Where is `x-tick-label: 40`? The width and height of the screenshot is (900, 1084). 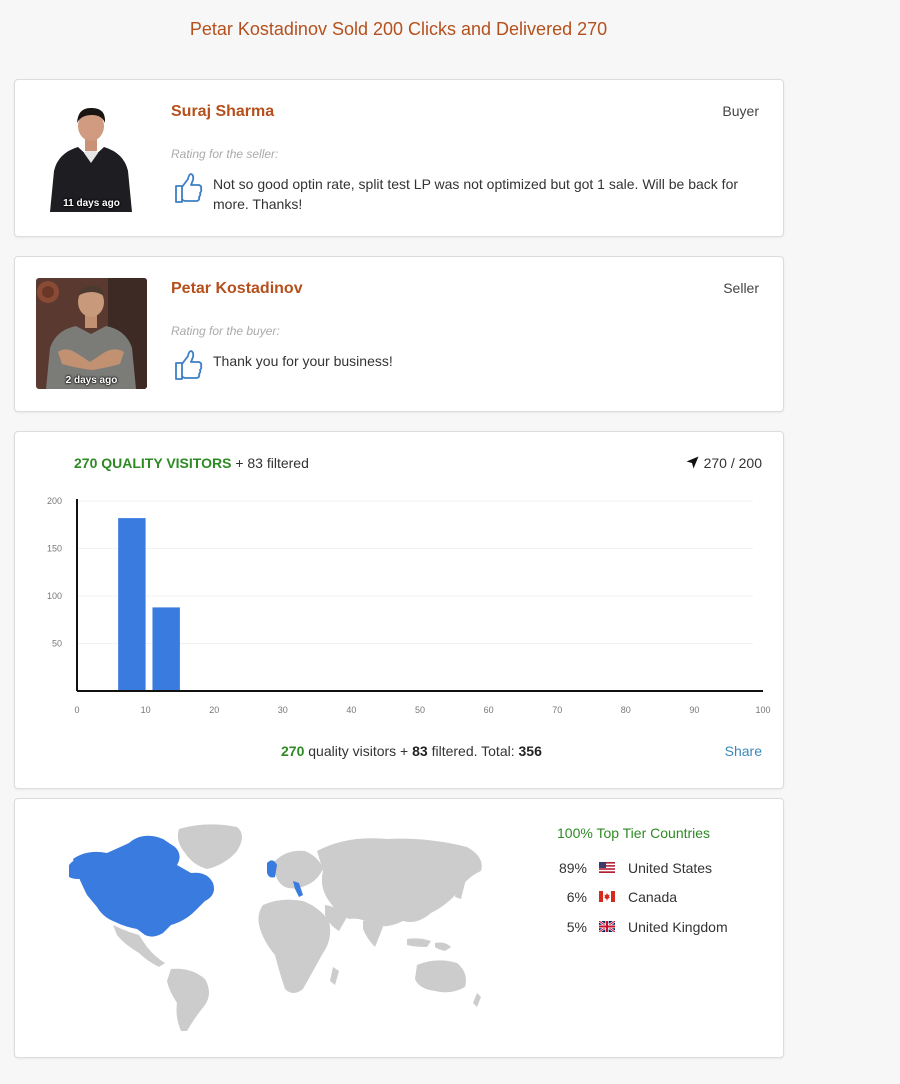 x-tick-label: 40 is located at coordinates (351, 710).